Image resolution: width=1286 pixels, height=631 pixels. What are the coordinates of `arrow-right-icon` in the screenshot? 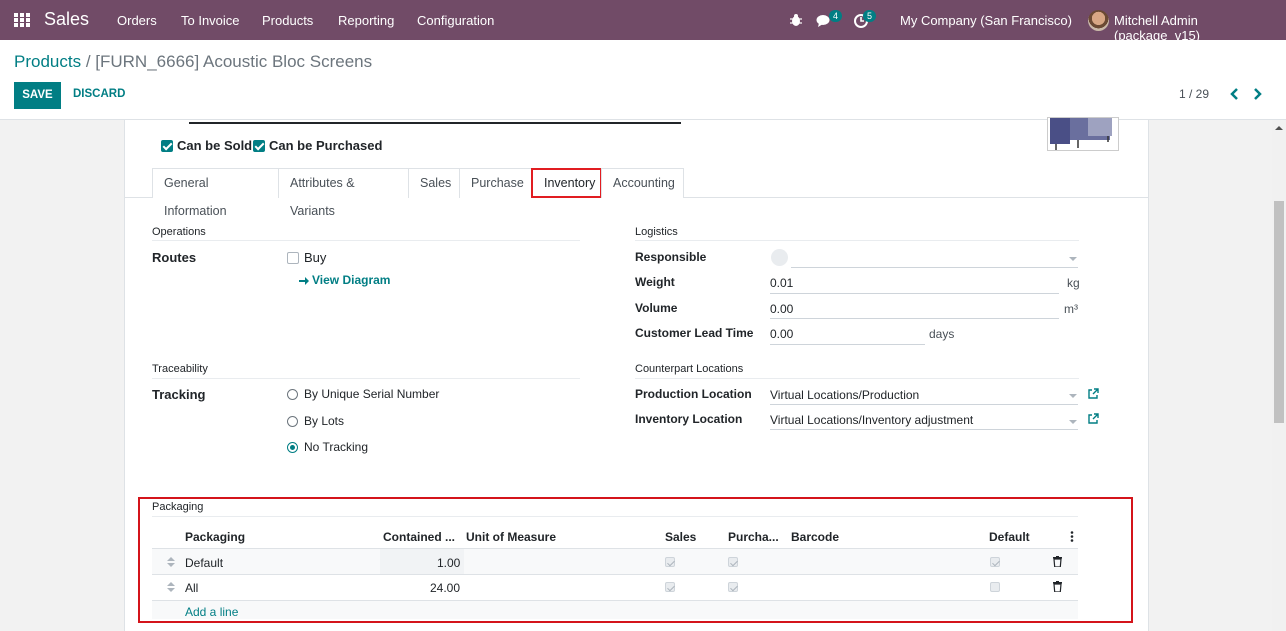 It's located at (304, 281).